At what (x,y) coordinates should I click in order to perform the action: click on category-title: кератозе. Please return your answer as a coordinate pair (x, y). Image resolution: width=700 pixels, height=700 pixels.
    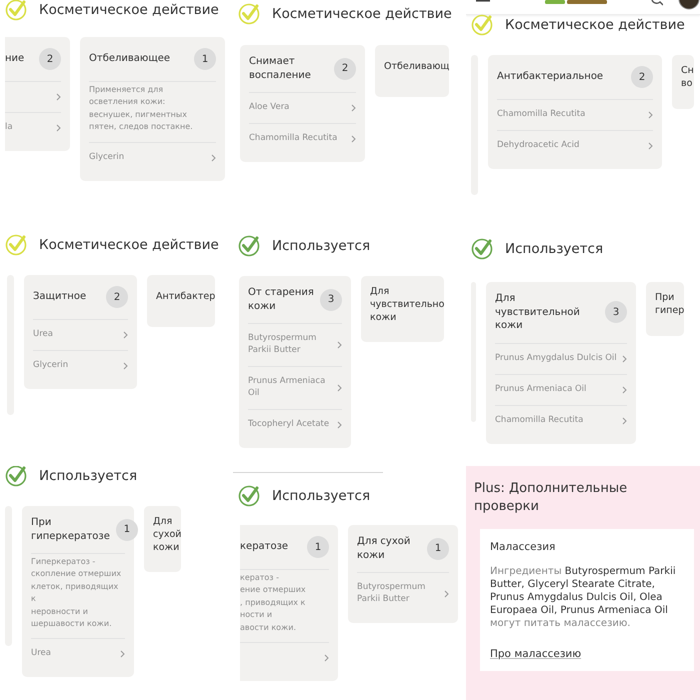
    Looking at the image, I should click on (264, 547).